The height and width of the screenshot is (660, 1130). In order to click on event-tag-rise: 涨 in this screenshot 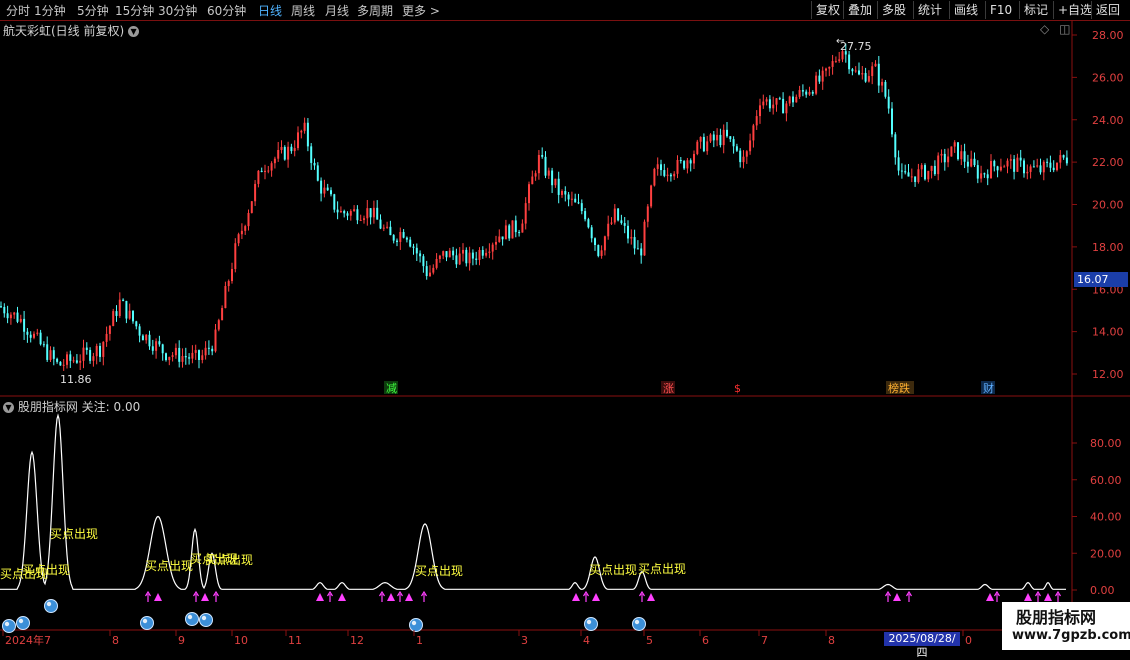, I will do `click(668, 388)`.